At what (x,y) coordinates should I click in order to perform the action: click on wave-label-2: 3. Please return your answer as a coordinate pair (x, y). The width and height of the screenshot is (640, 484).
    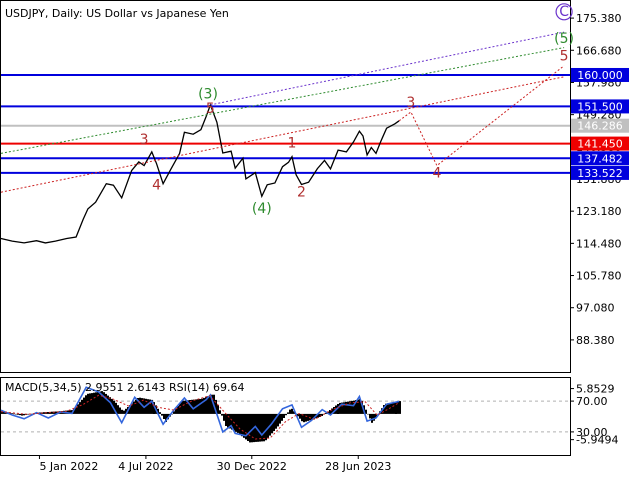
    Looking at the image, I should click on (144, 140).